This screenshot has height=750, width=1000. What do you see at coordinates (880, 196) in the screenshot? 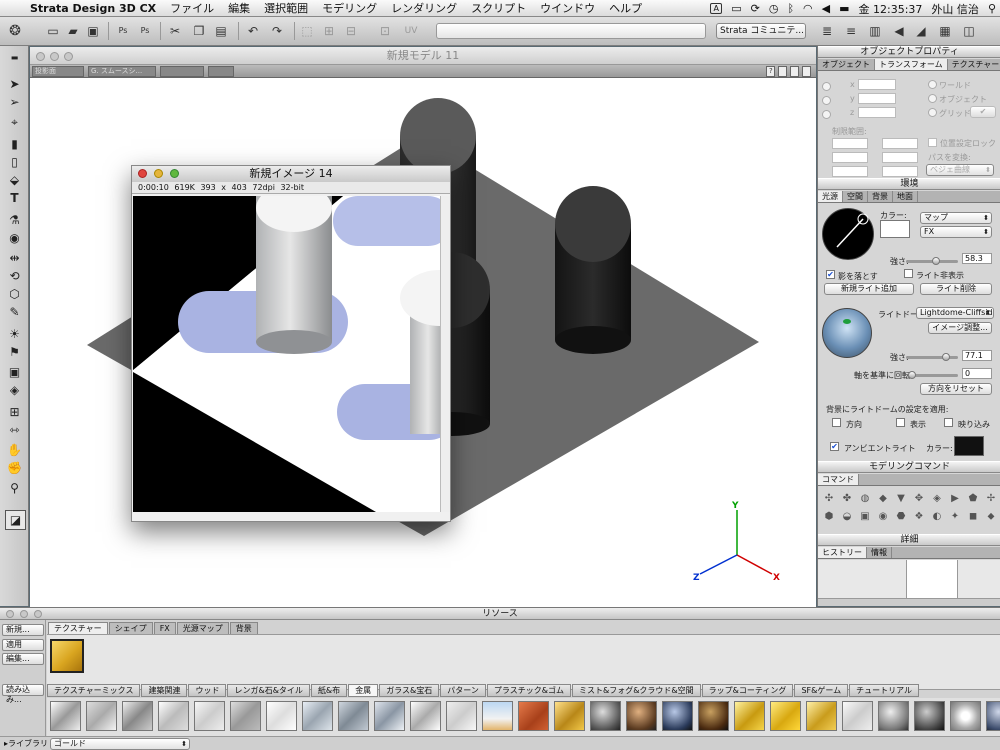
I see `tab-background: 背景` at bounding box center [880, 196].